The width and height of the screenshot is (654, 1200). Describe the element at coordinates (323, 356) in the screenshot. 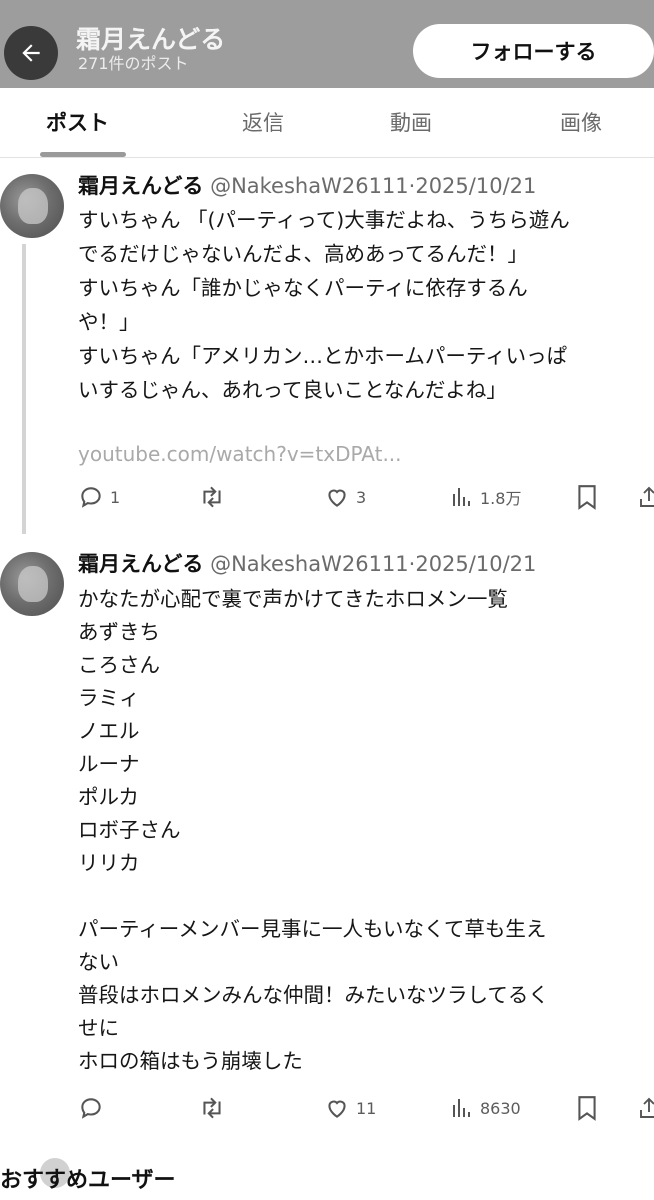

I see `post-line: すいちゃん「アメリカン…とかホームパーティいっぱ` at that location.